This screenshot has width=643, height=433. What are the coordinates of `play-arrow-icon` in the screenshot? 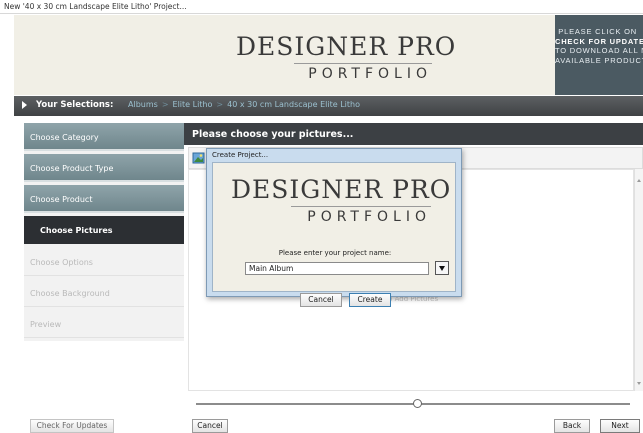 It's located at (24, 105).